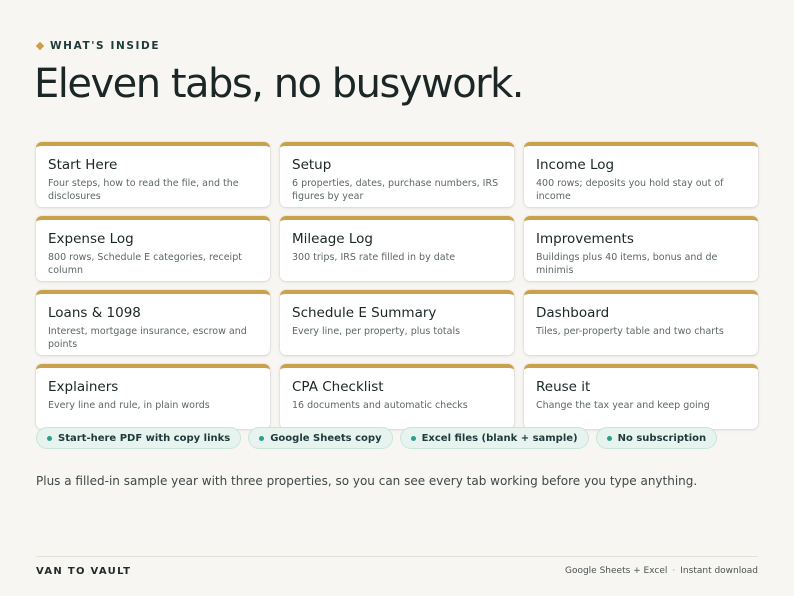 The width and height of the screenshot is (794, 596). I want to click on card-title: Explainers, so click(83, 387).